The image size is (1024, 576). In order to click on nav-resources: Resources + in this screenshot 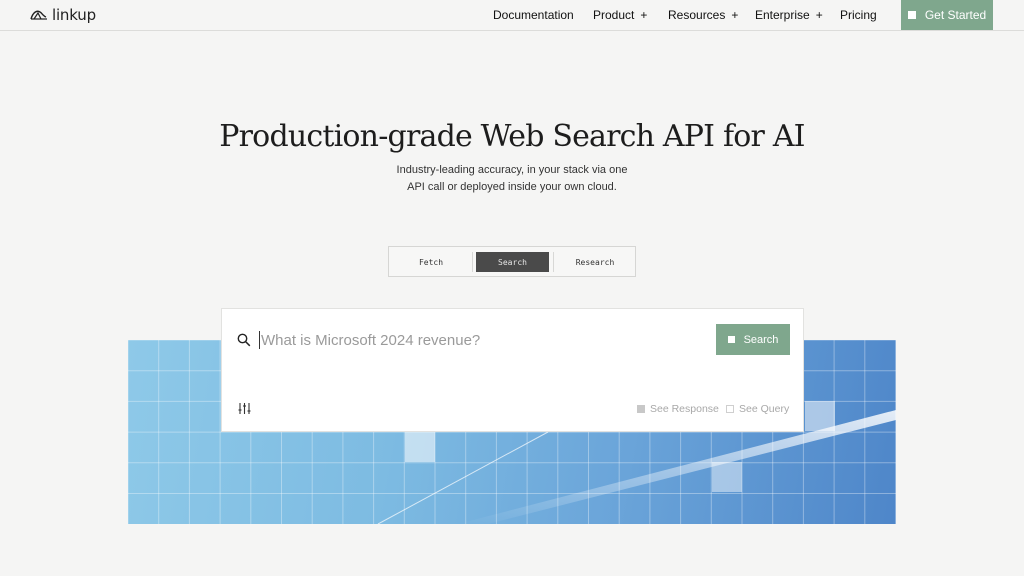, I will do `click(703, 15)`.